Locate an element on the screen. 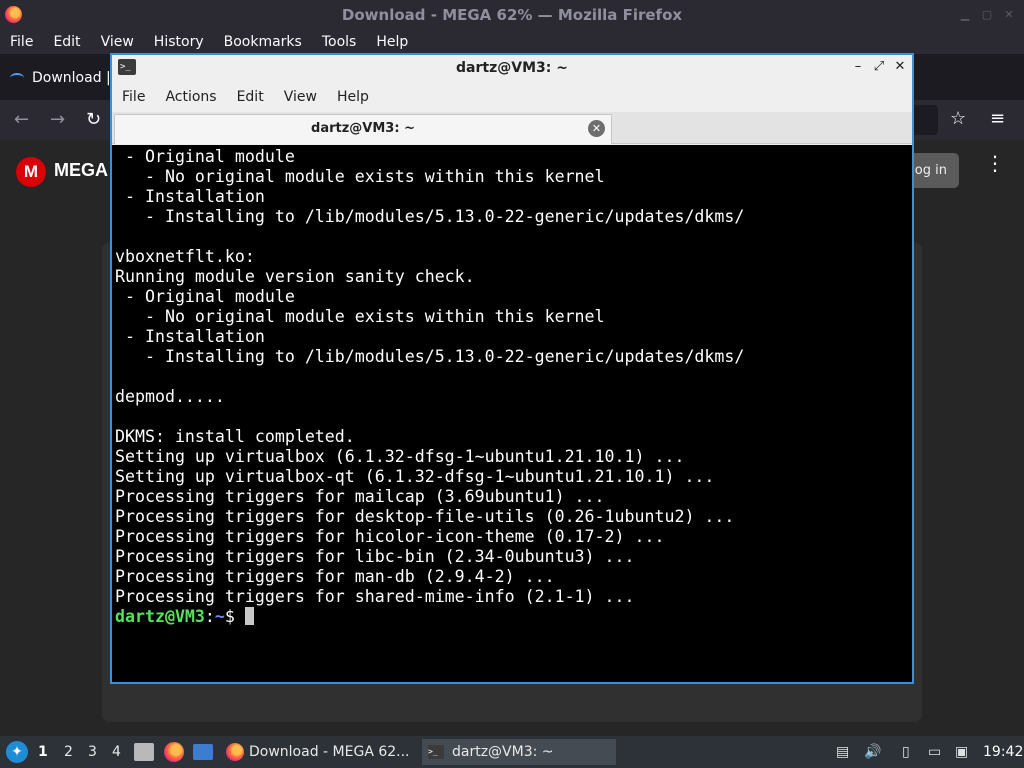 The width and height of the screenshot is (1024, 768). mega-brand: MEGA is located at coordinates (81, 170).